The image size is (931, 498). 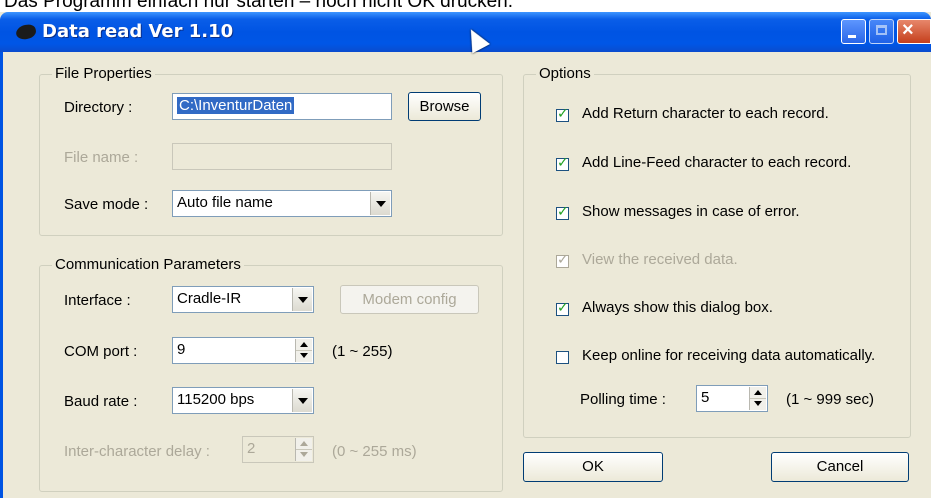 What do you see at coordinates (840, 467) in the screenshot?
I see `cancel-button: Cancel` at bounding box center [840, 467].